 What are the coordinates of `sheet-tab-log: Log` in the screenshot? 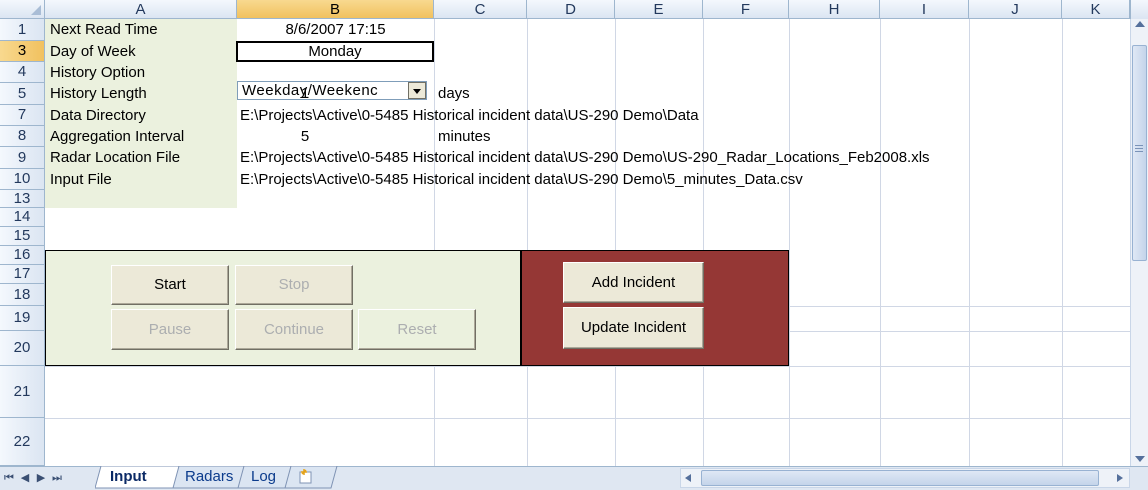 It's located at (263, 478).